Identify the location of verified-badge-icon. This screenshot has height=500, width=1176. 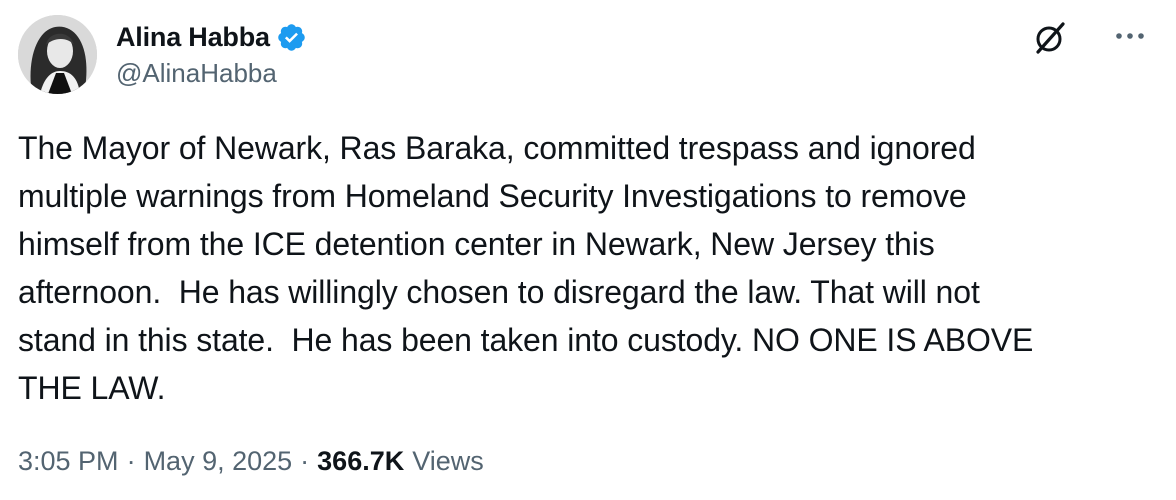
(291, 37).